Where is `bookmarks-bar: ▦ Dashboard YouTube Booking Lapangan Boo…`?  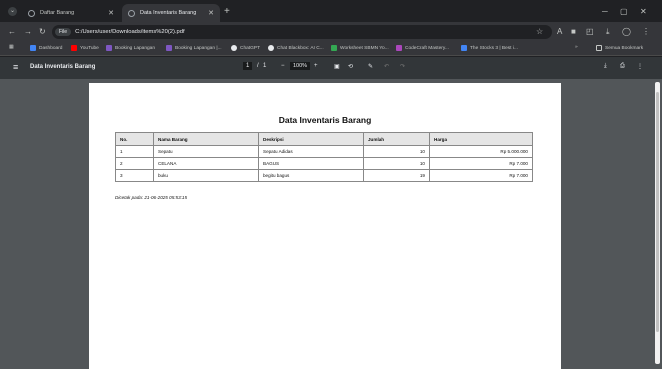
bookmarks-bar: ▦ Dashboard YouTube Booking Lapangan Boo… is located at coordinates (331, 49).